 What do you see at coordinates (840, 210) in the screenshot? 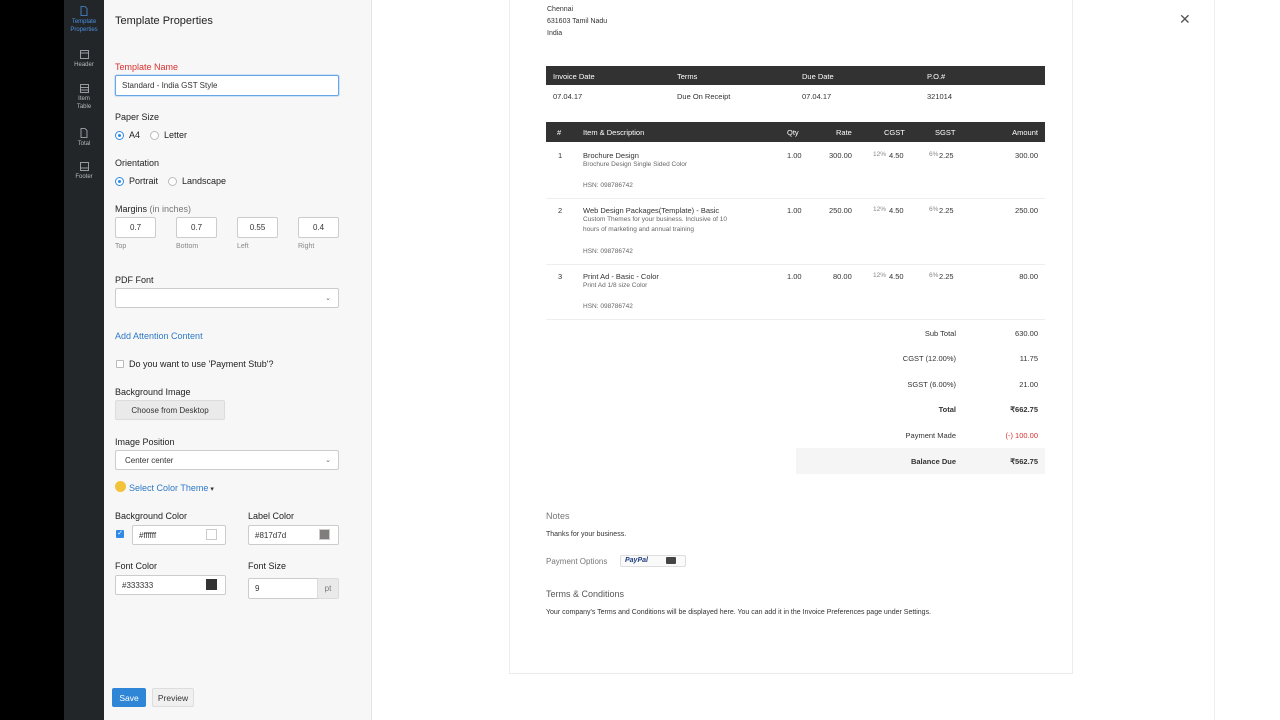
I see `item-rate: 250.00` at bounding box center [840, 210].